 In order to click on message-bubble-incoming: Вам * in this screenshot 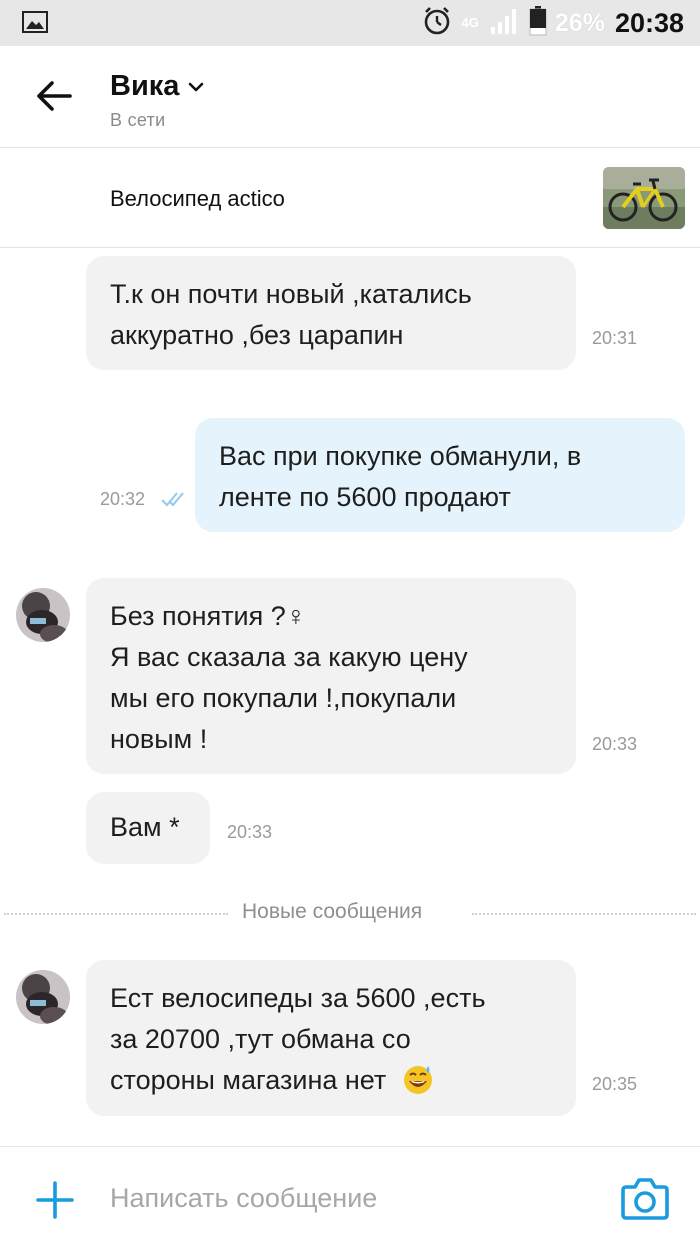, I will do `click(148, 828)`.